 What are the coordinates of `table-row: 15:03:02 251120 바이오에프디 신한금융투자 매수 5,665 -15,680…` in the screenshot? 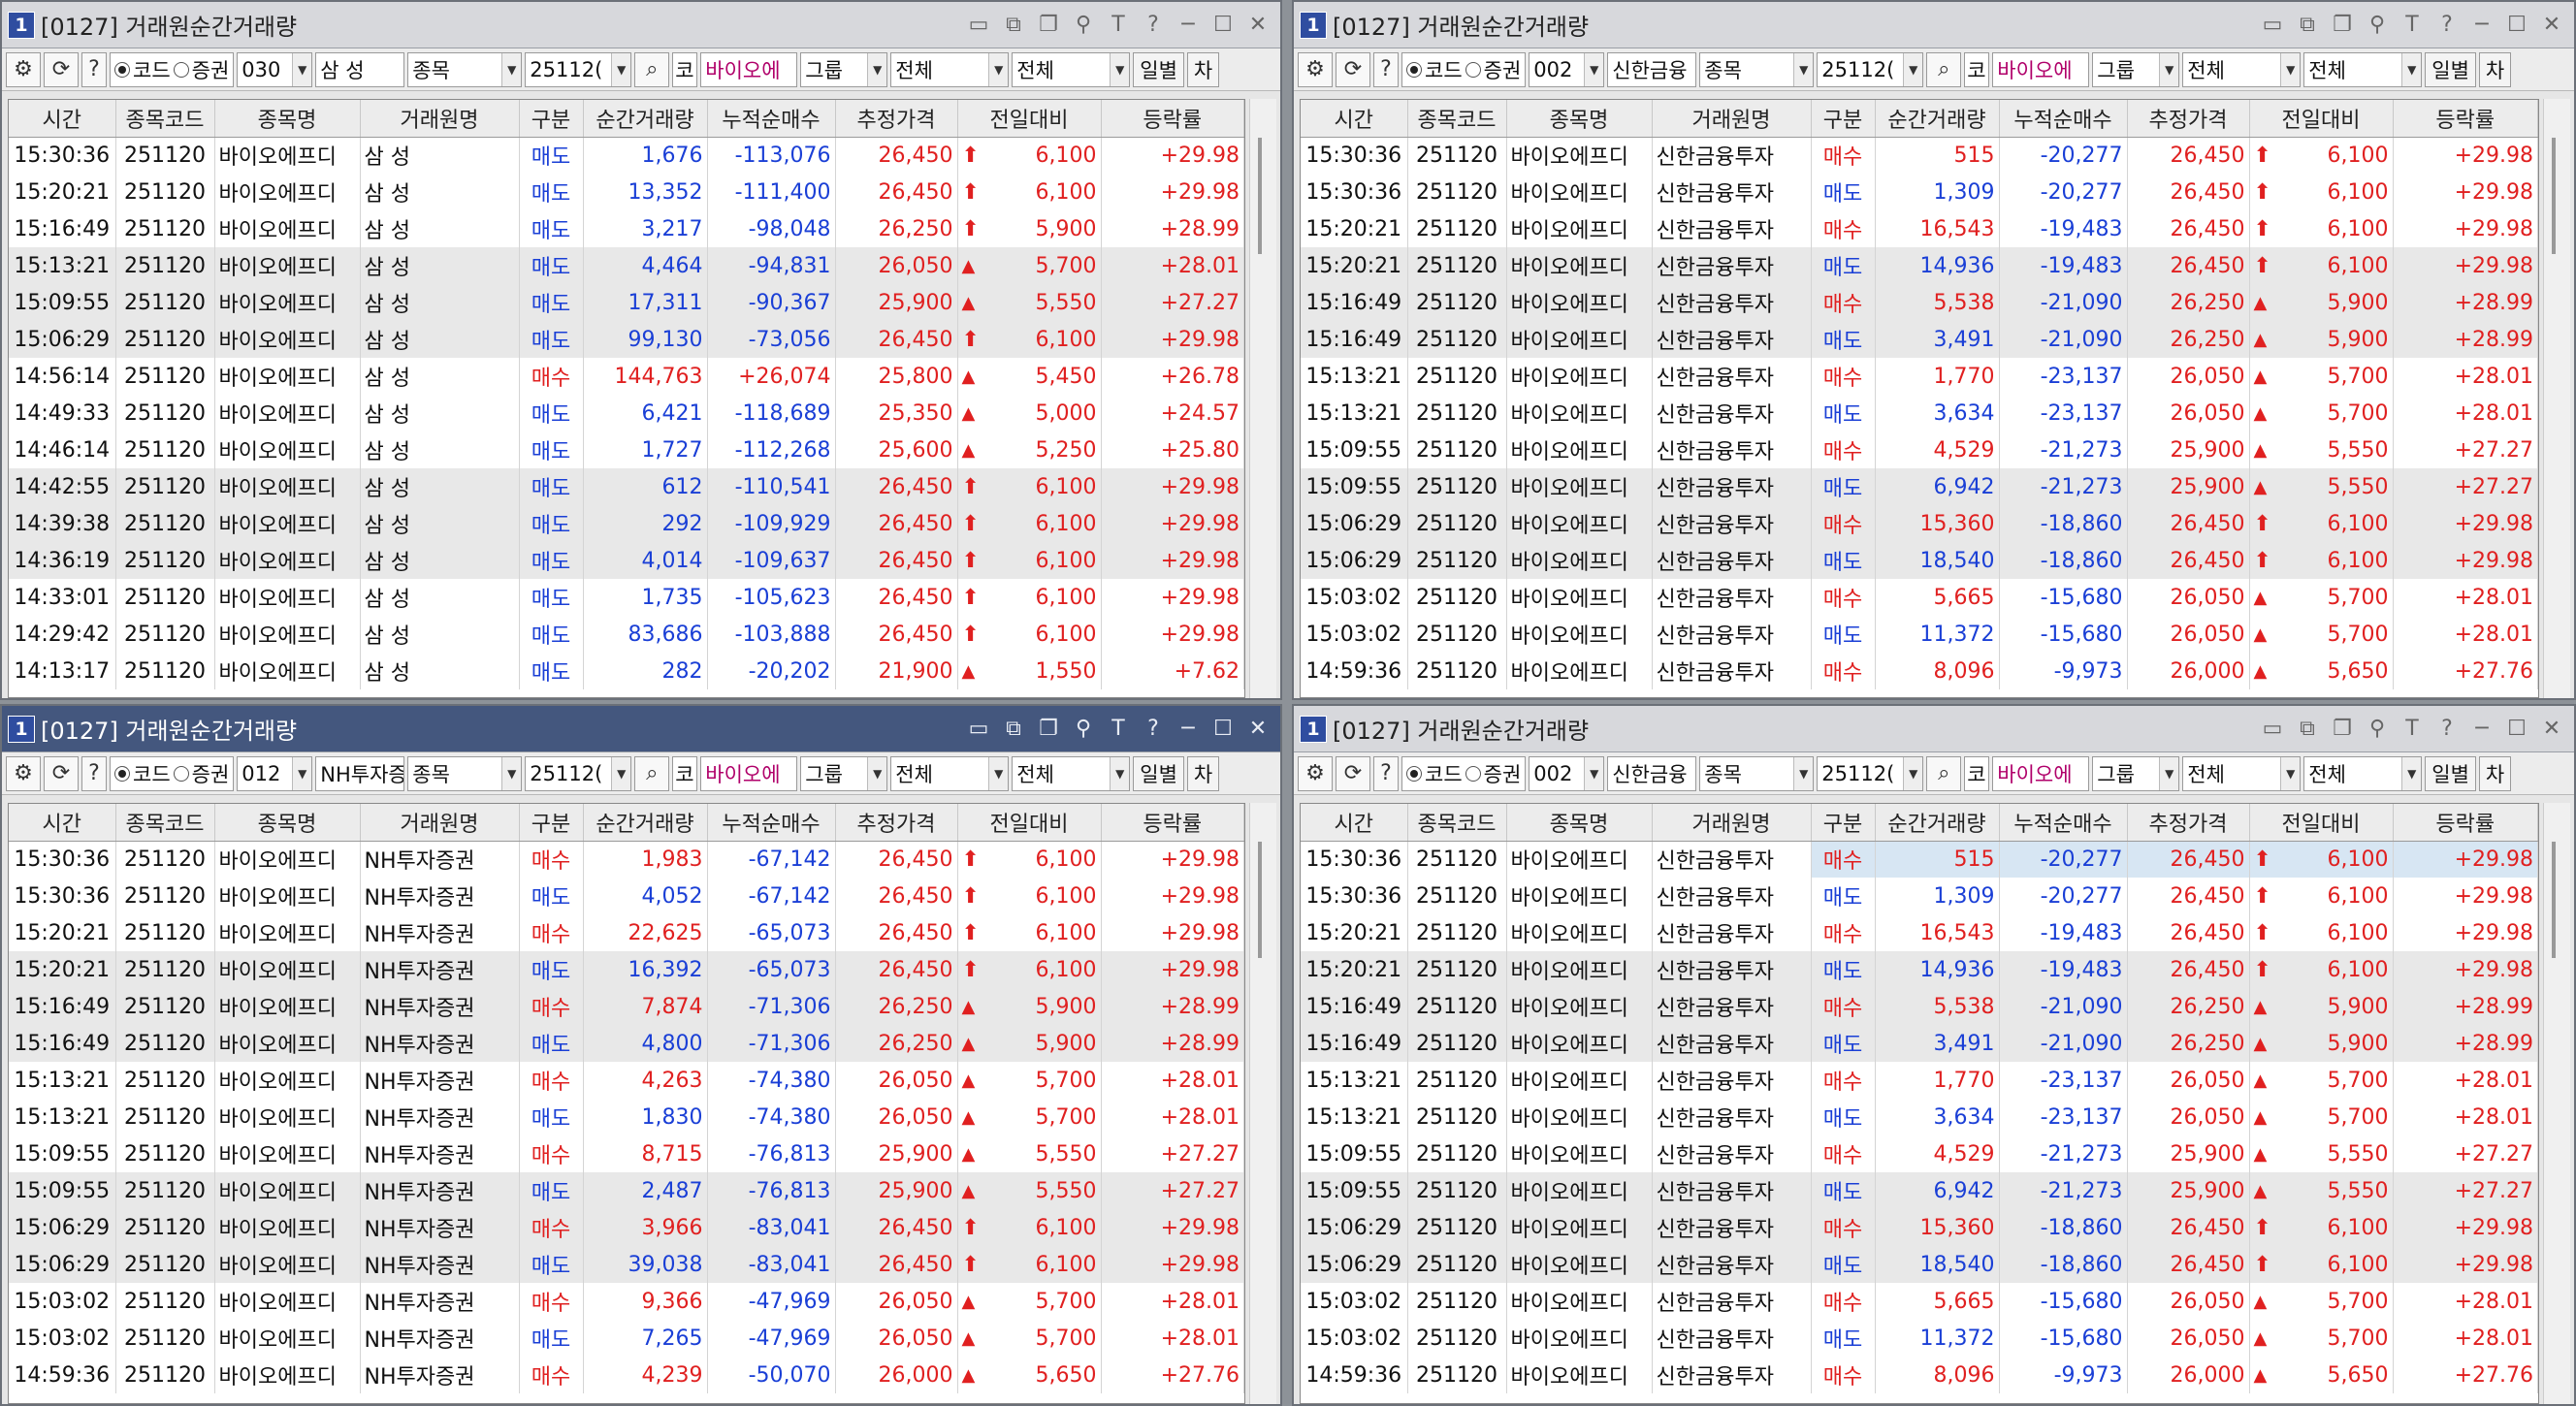 It's located at (1919, 597).